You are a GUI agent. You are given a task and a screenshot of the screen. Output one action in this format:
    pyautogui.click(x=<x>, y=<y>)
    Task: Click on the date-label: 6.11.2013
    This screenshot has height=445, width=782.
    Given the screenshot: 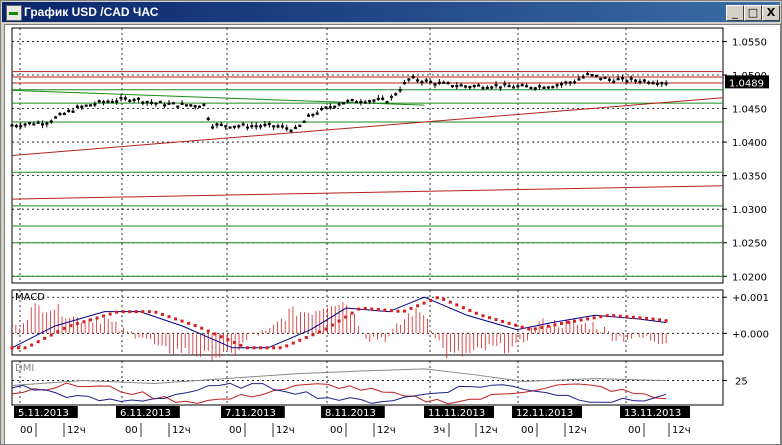 What is the action you would take?
    pyautogui.click(x=145, y=413)
    